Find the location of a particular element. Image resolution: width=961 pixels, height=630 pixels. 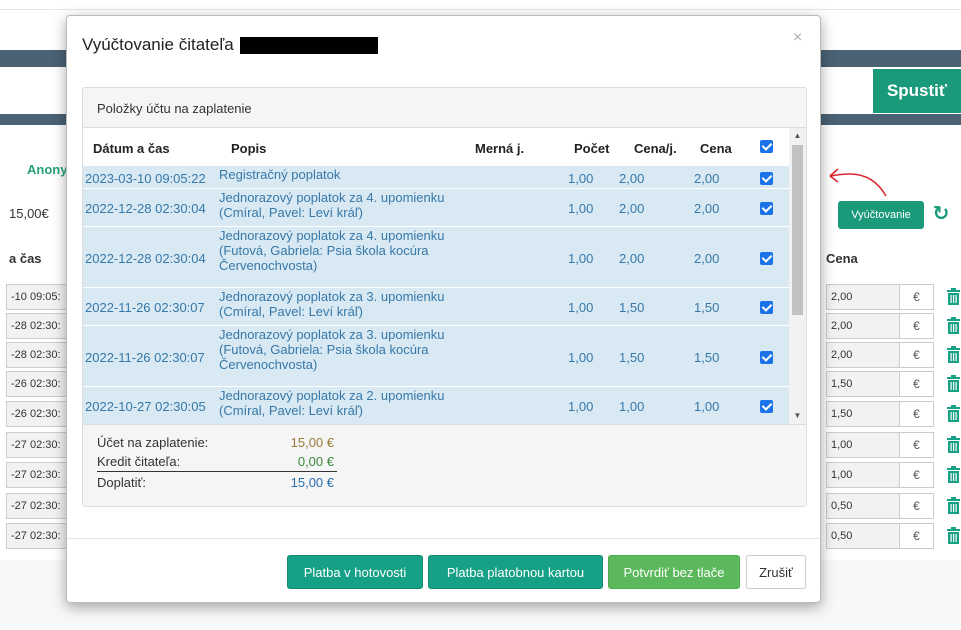

modal-title: Vyúčtovanie čitateľa is located at coordinates (230, 45).